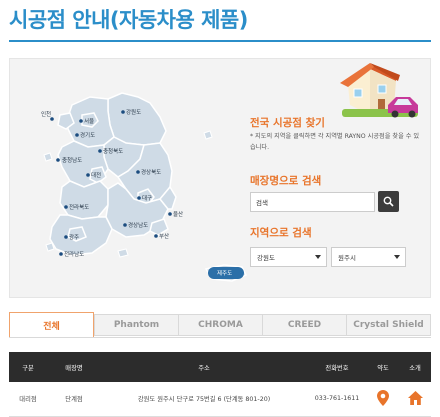 This screenshot has width=440, height=417. What do you see at coordinates (89, 121) in the screenshot?
I see `label-seoul: 서울` at bounding box center [89, 121].